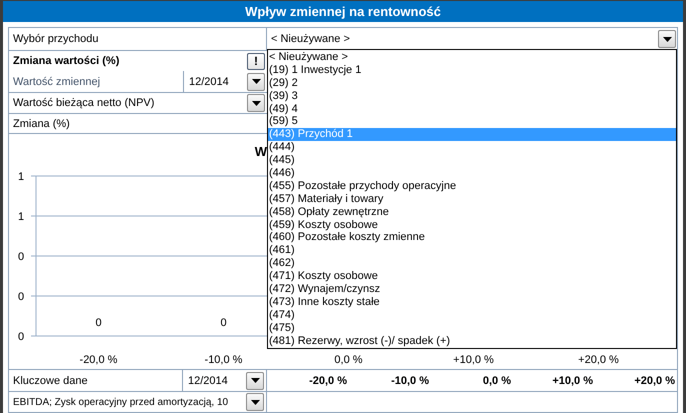 The width and height of the screenshot is (686, 413). Describe the element at coordinates (129, 103) in the screenshot. I see `metric-select: Wartość bieżąca netto (NPV)` at that location.